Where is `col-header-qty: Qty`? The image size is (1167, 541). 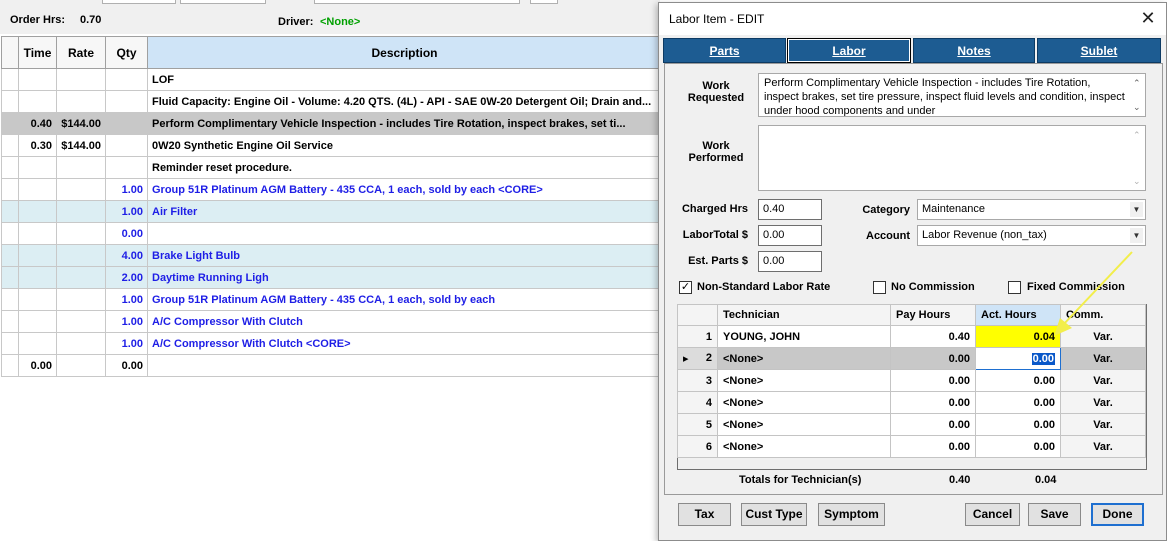
col-header-qty: Qty is located at coordinates (126, 52).